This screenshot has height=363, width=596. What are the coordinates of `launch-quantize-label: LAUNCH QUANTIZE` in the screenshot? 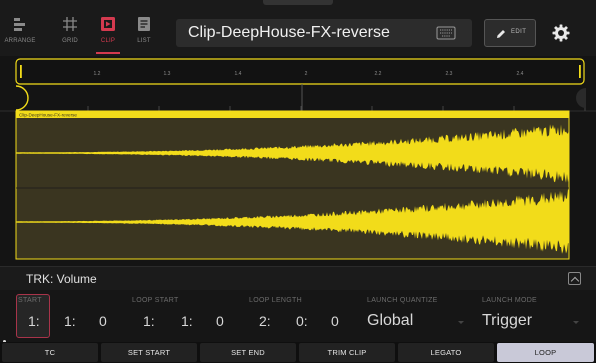 It's located at (402, 300).